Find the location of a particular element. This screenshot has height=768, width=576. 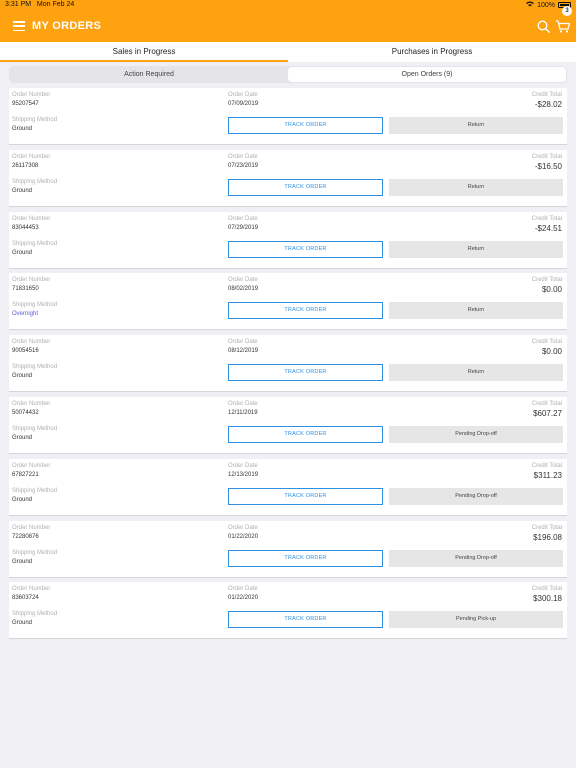

order-date: 01/22/2020 is located at coordinates (243, 598).